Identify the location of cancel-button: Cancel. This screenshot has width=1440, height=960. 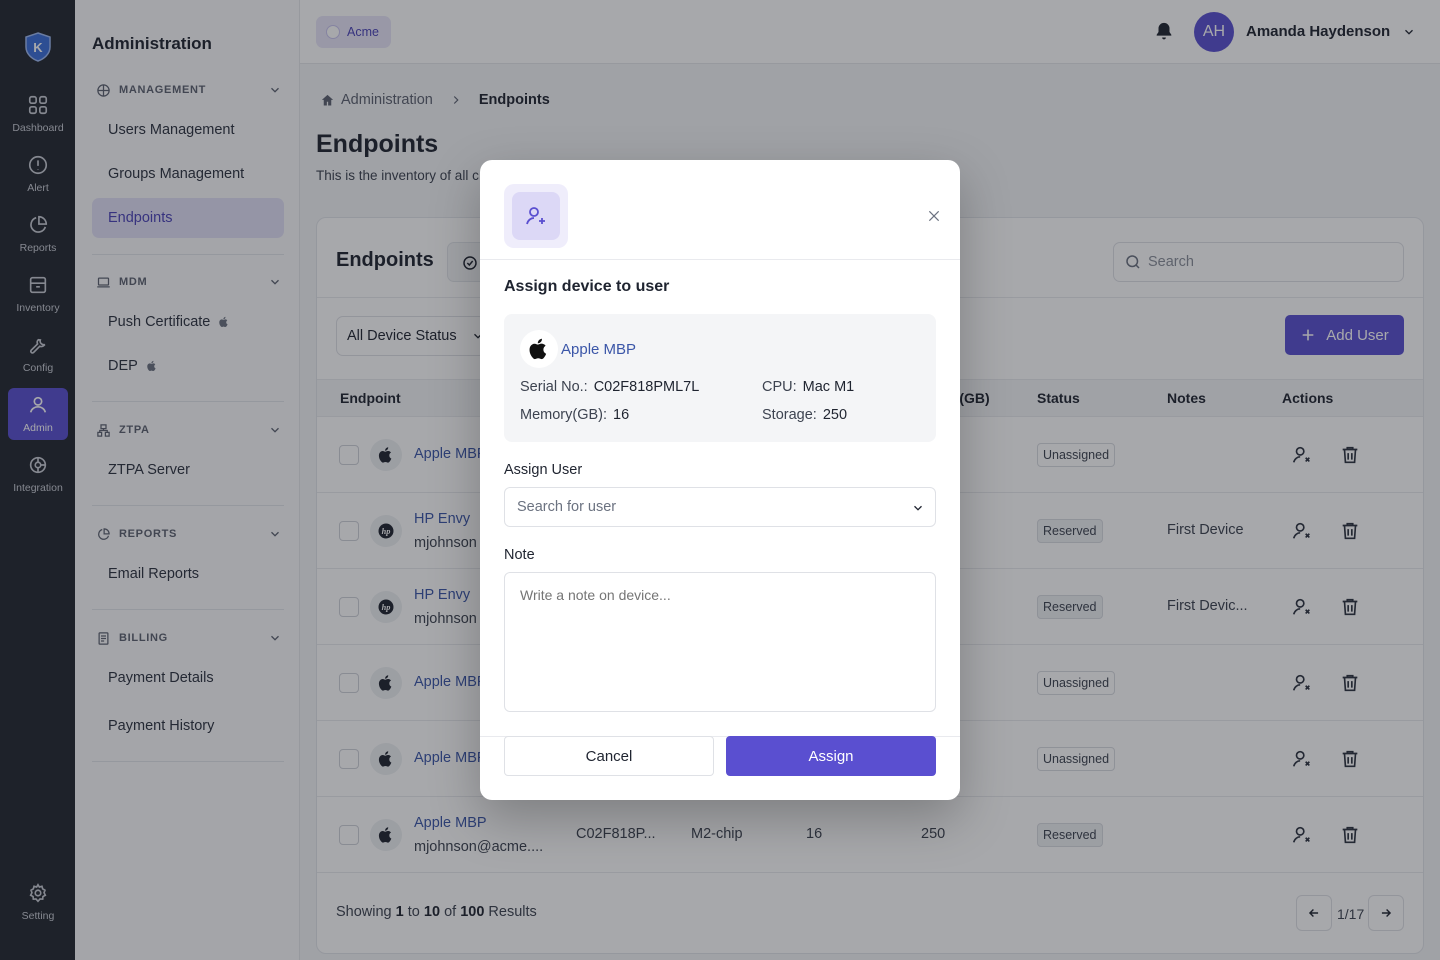
(609, 756).